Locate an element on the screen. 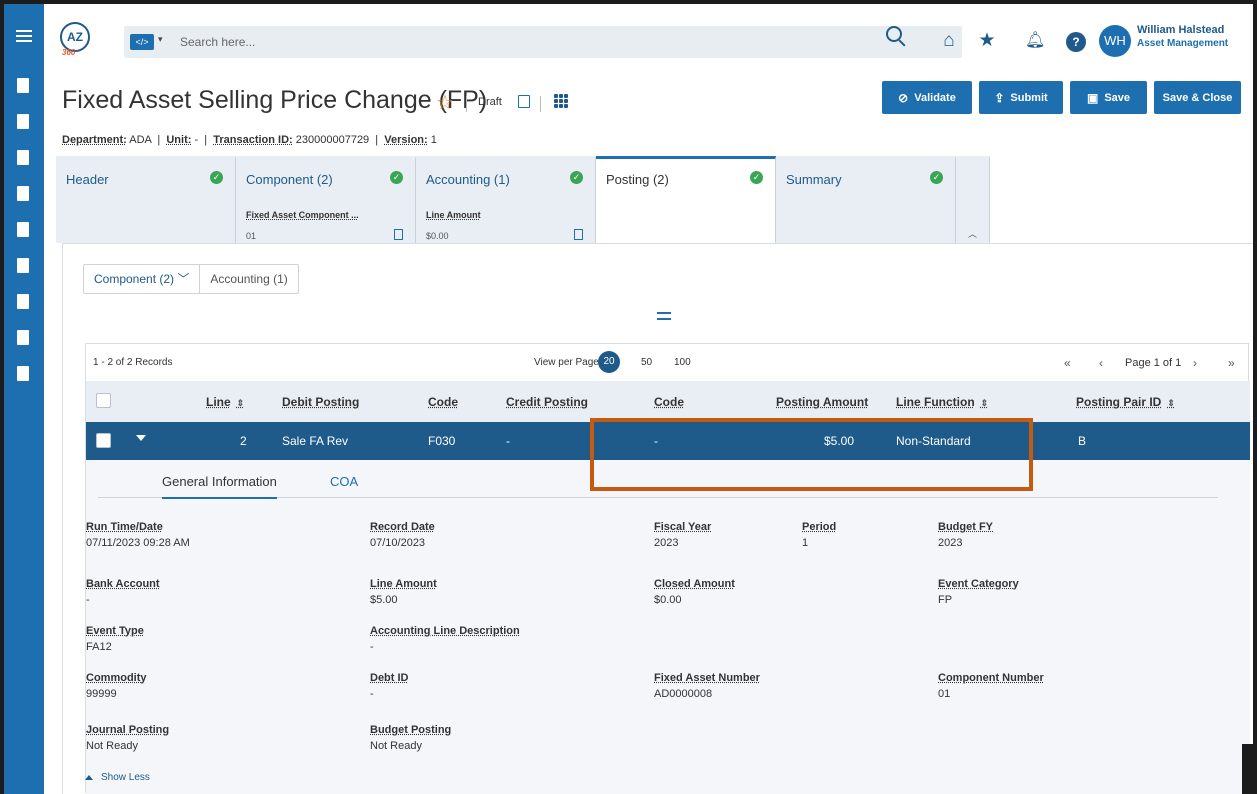 The width and height of the screenshot is (1257, 794). field-value: AD0000008 is located at coordinates (683, 694).